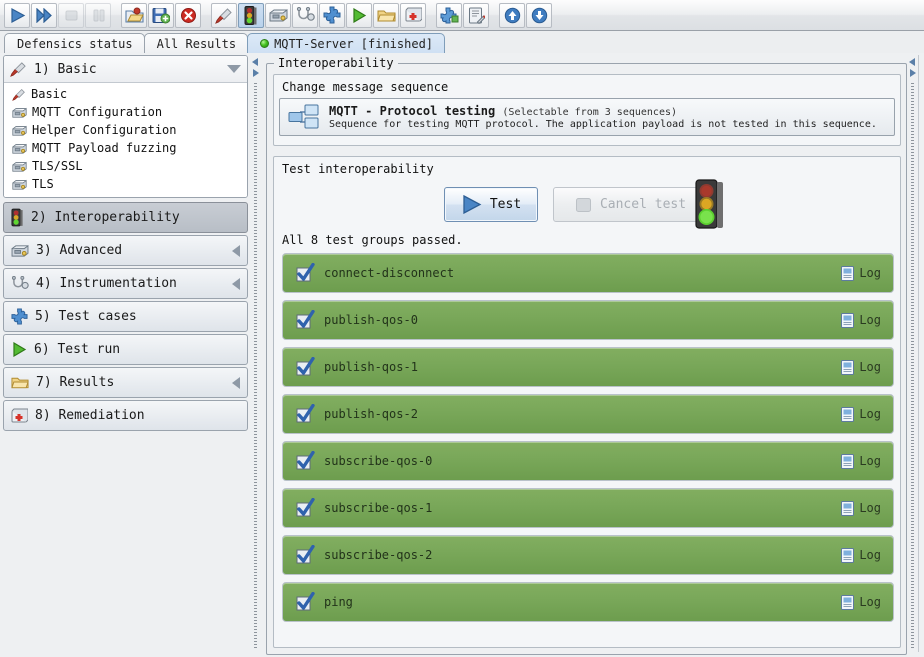  Describe the element at coordinates (588, 555) in the screenshot. I see `table-row: subscribe-qos-2 Log` at that location.